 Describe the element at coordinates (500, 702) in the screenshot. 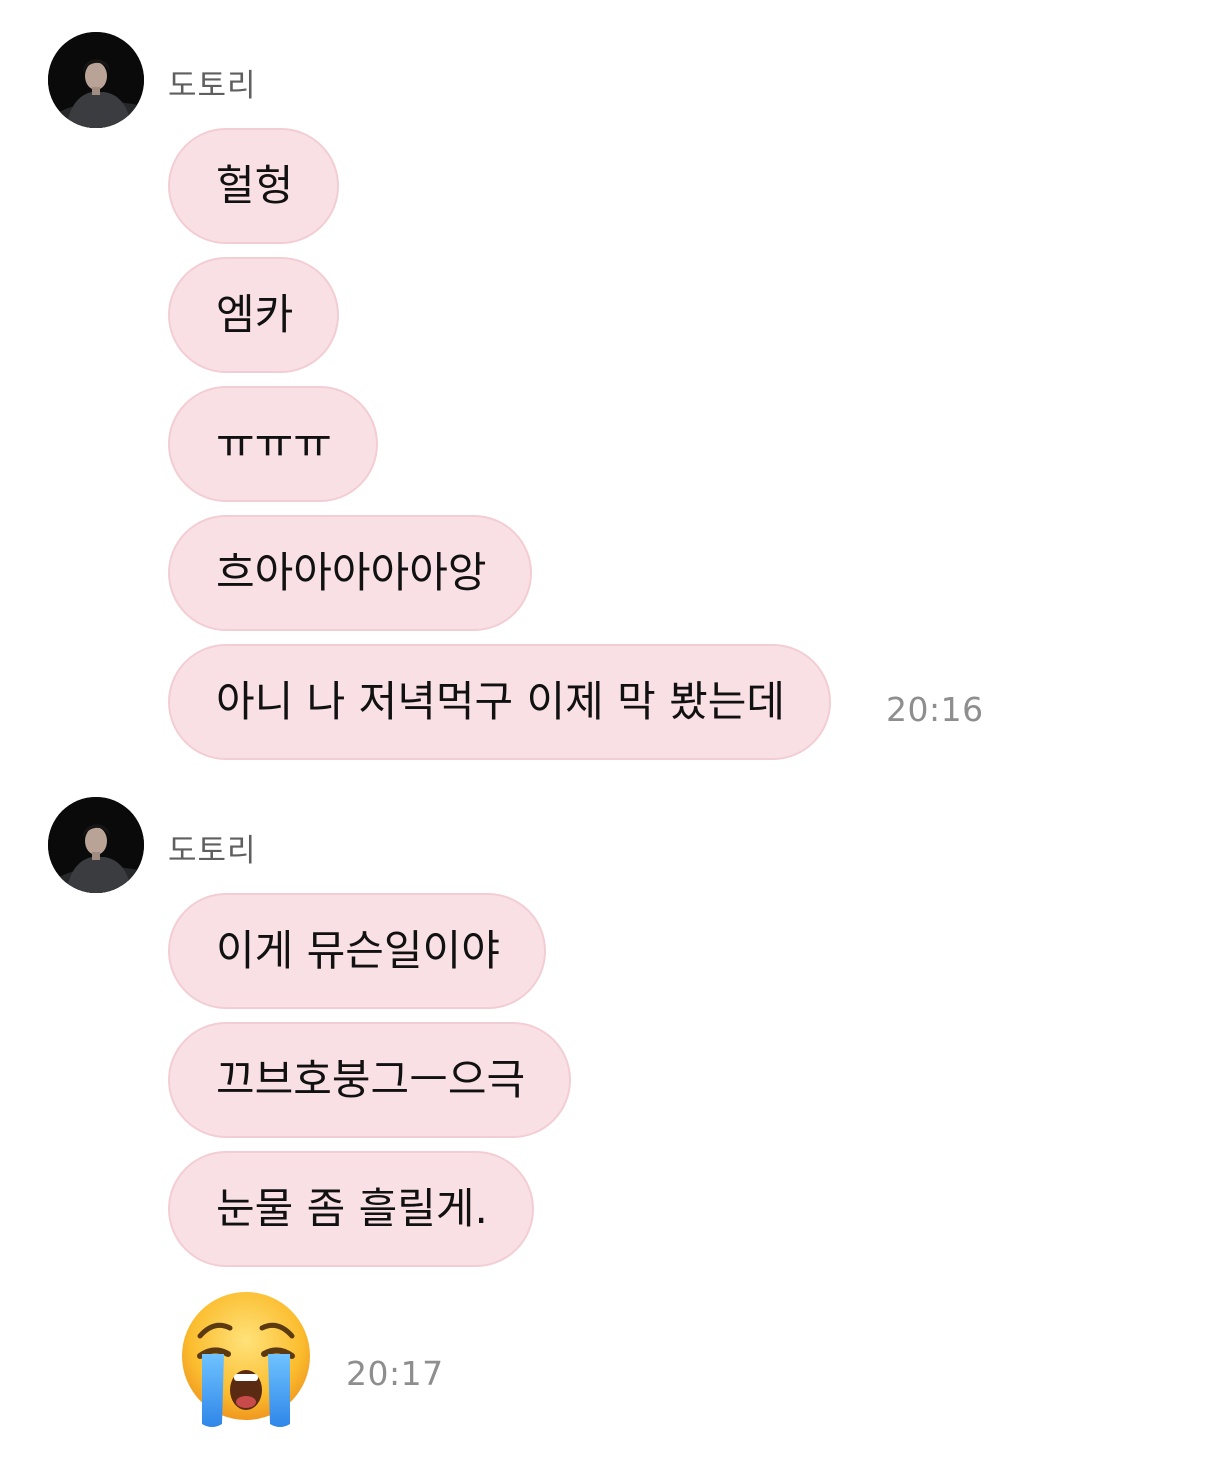

I see `message-bubble: 아니 나 저녁먹구 이제 막 봤는데` at that location.